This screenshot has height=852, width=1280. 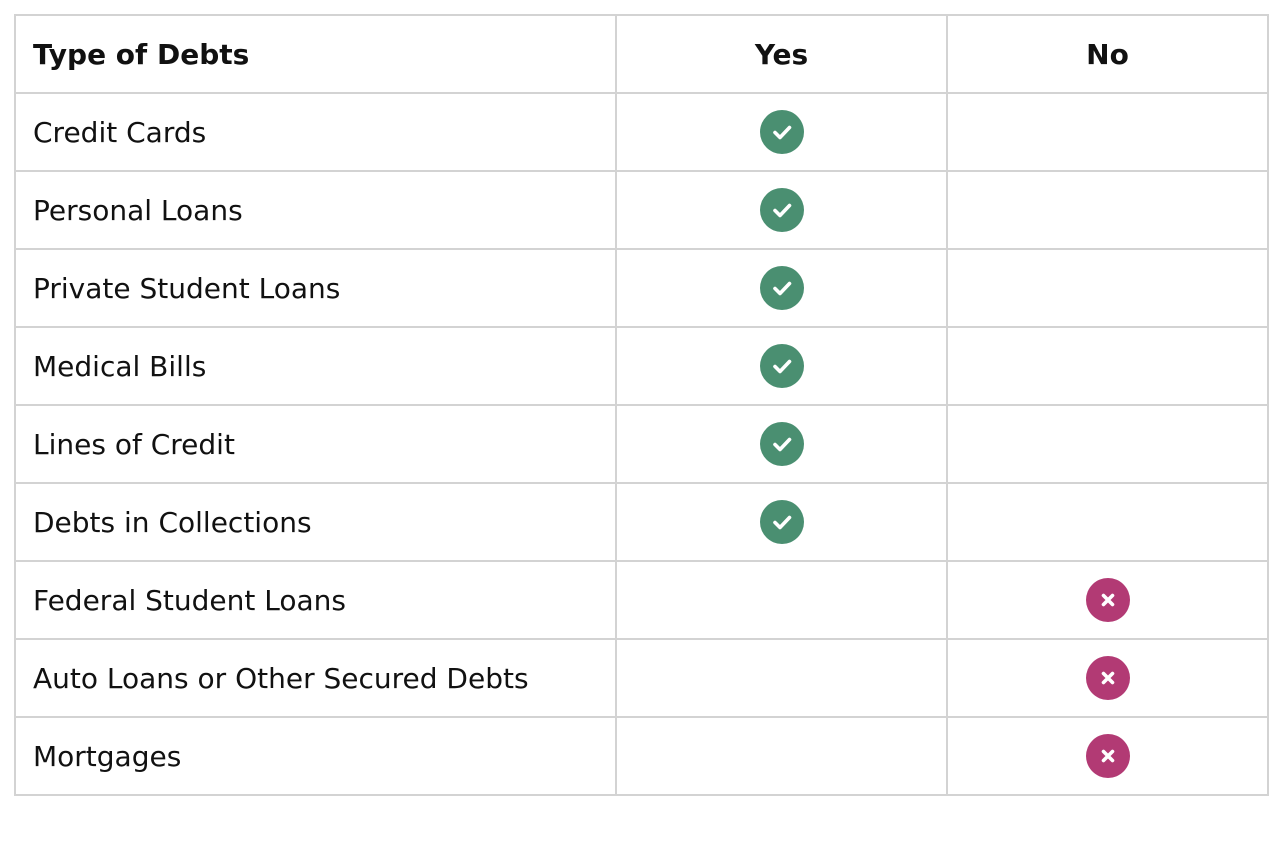 What do you see at coordinates (315, 288) in the screenshot?
I see `debt-type-label: Private Student Loans` at bounding box center [315, 288].